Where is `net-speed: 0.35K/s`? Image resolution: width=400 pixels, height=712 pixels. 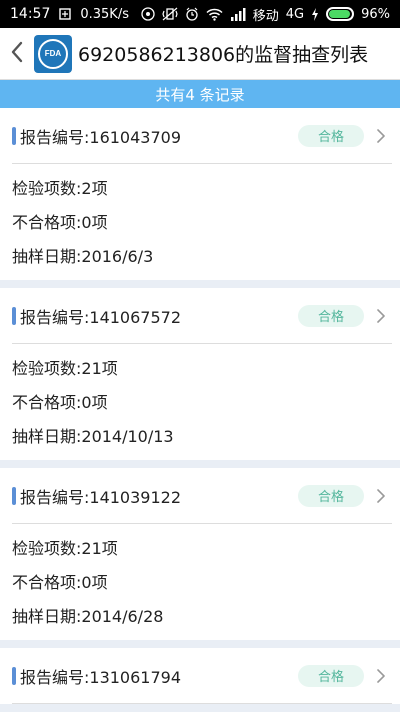
net-speed: 0.35K/s is located at coordinates (104, 14).